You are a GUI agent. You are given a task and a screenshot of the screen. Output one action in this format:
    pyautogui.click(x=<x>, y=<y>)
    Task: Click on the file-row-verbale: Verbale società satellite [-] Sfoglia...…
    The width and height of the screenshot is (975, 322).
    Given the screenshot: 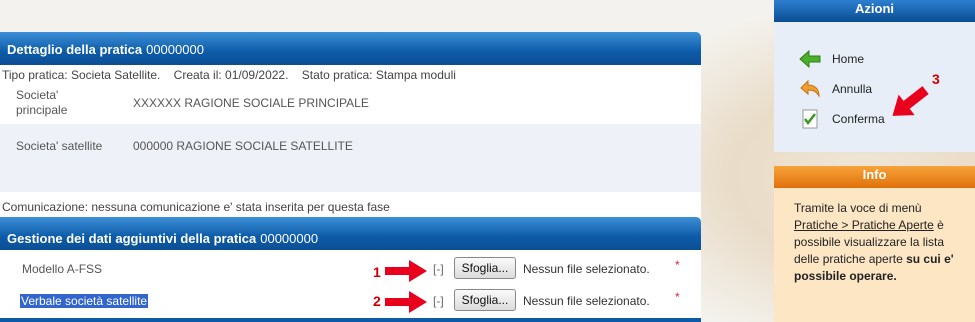 What is the action you would take?
    pyautogui.click(x=350, y=301)
    